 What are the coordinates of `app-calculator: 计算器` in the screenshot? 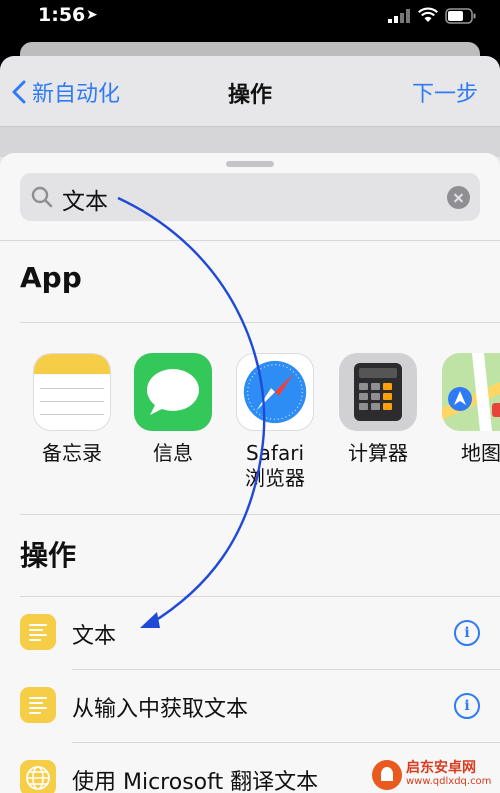 It's located at (378, 409).